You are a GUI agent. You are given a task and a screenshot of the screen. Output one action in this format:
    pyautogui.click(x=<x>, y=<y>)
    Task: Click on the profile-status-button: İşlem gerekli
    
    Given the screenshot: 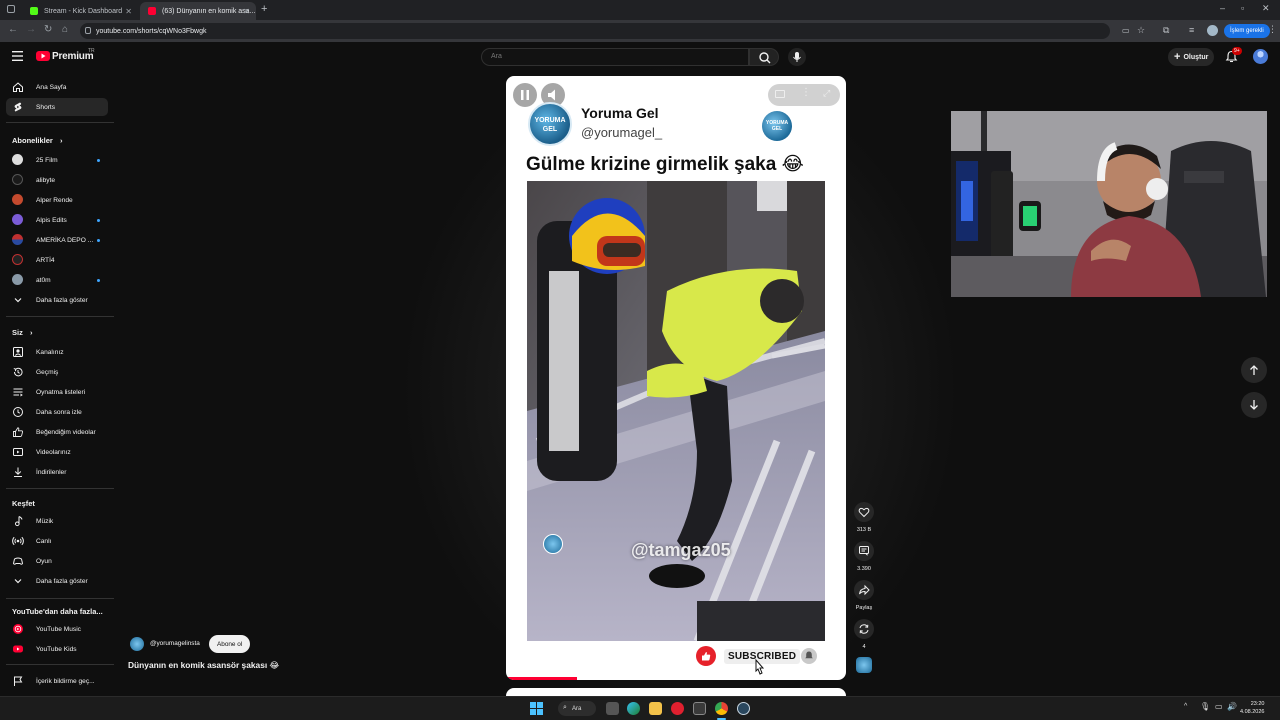 What is the action you would take?
    pyautogui.click(x=1247, y=31)
    